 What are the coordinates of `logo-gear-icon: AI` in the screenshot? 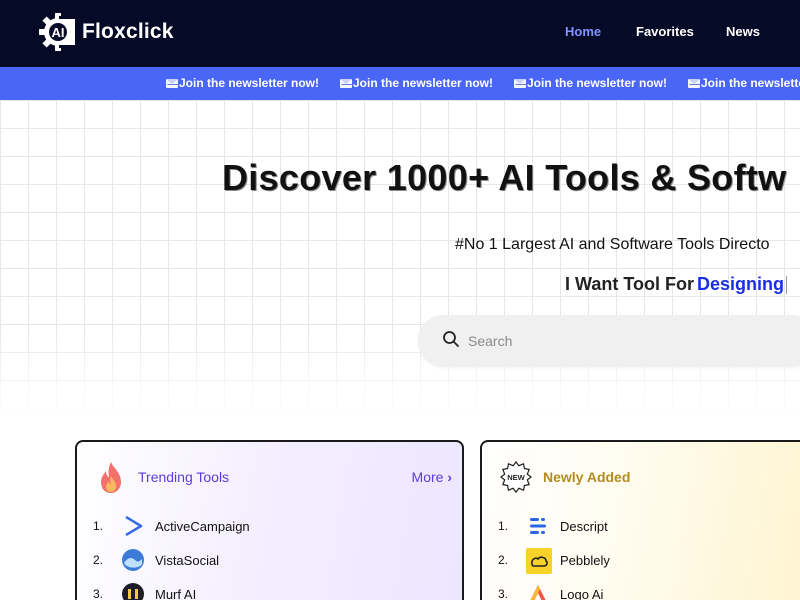 It's located at (58, 32).